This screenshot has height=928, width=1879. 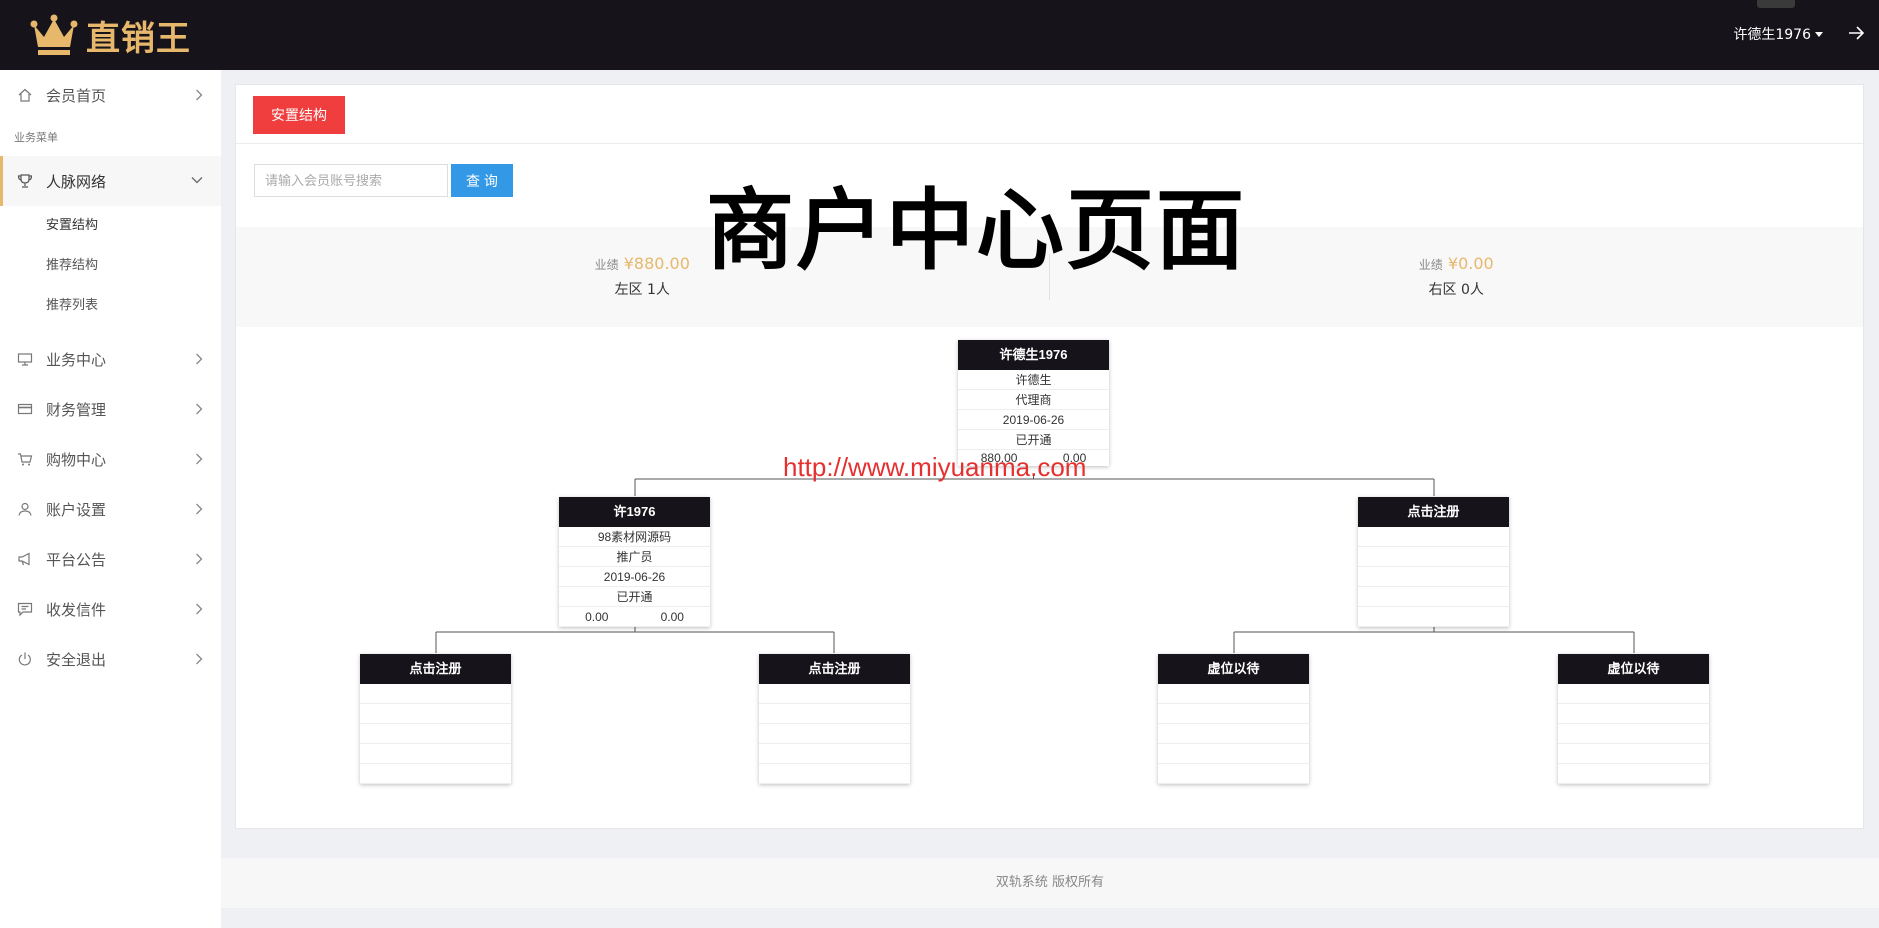 What do you see at coordinates (1772, 35) in the screenshot?
I see `username: 许德生1976` at bounding box center [1772, 35].